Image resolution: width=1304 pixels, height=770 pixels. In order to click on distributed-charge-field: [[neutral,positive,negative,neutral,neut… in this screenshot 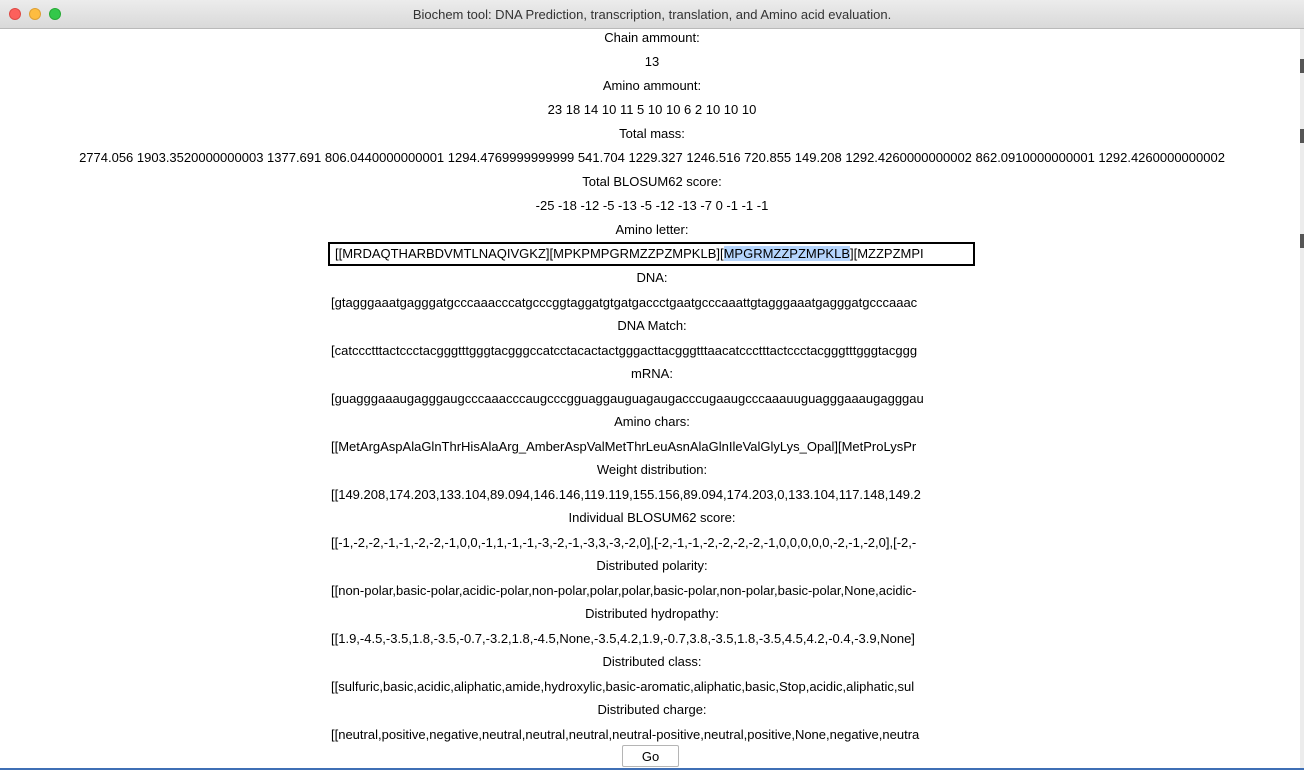, I will do `click(651, 735)`.